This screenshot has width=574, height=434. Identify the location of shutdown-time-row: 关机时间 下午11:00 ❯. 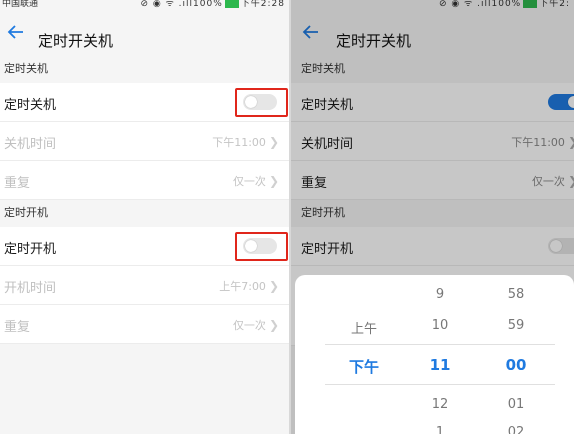
(144, 141).